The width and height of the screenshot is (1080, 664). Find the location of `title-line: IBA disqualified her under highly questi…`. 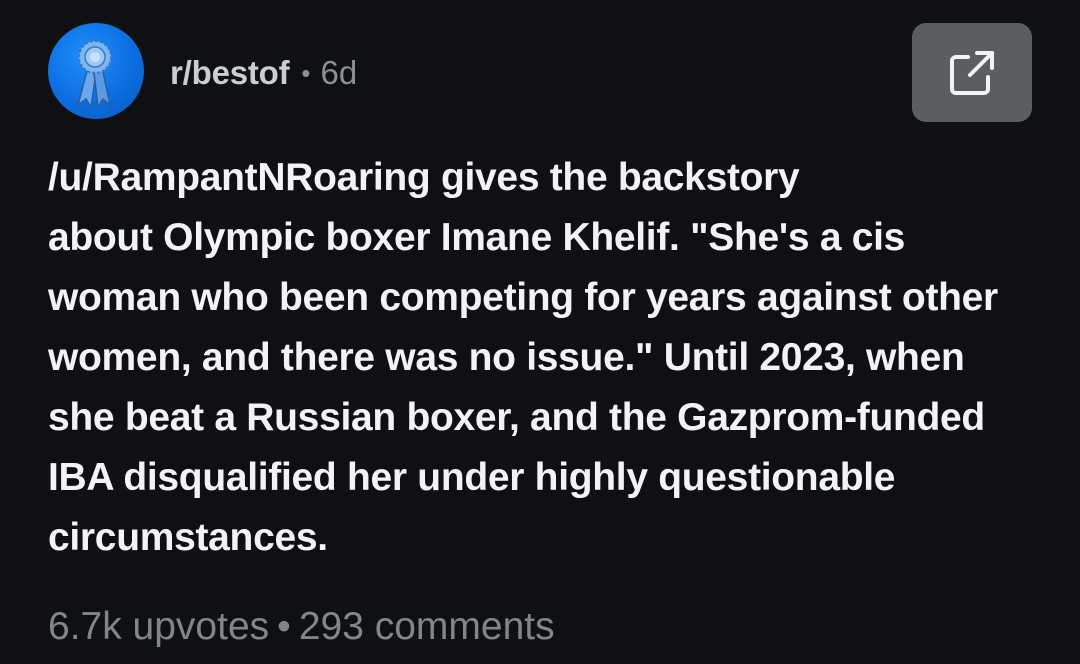

title-line: IBA disqualified her under highly questi… is located at coordinates (472, 477).